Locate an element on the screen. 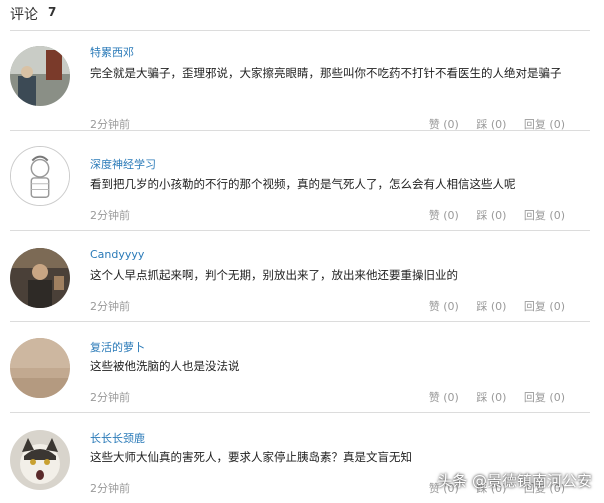  comments-count: 7 is located at coordinates (52, 12).